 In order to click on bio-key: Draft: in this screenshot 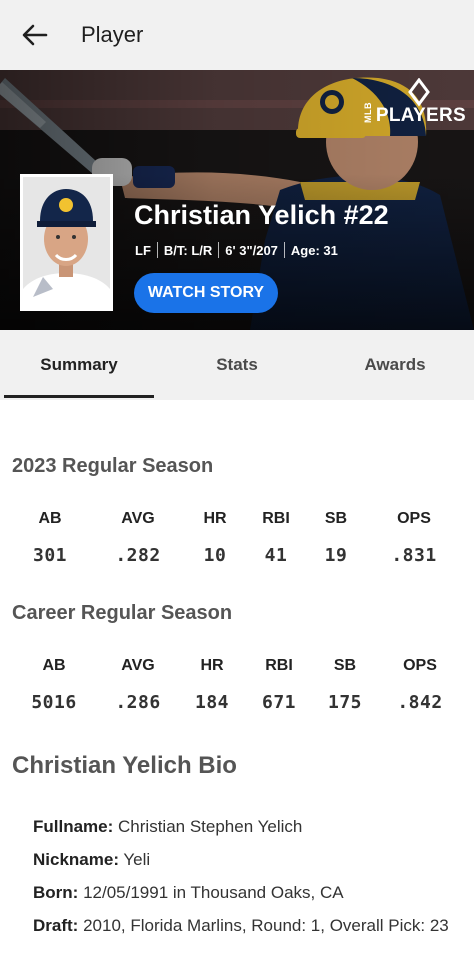, I will do `click(56, 925)`.